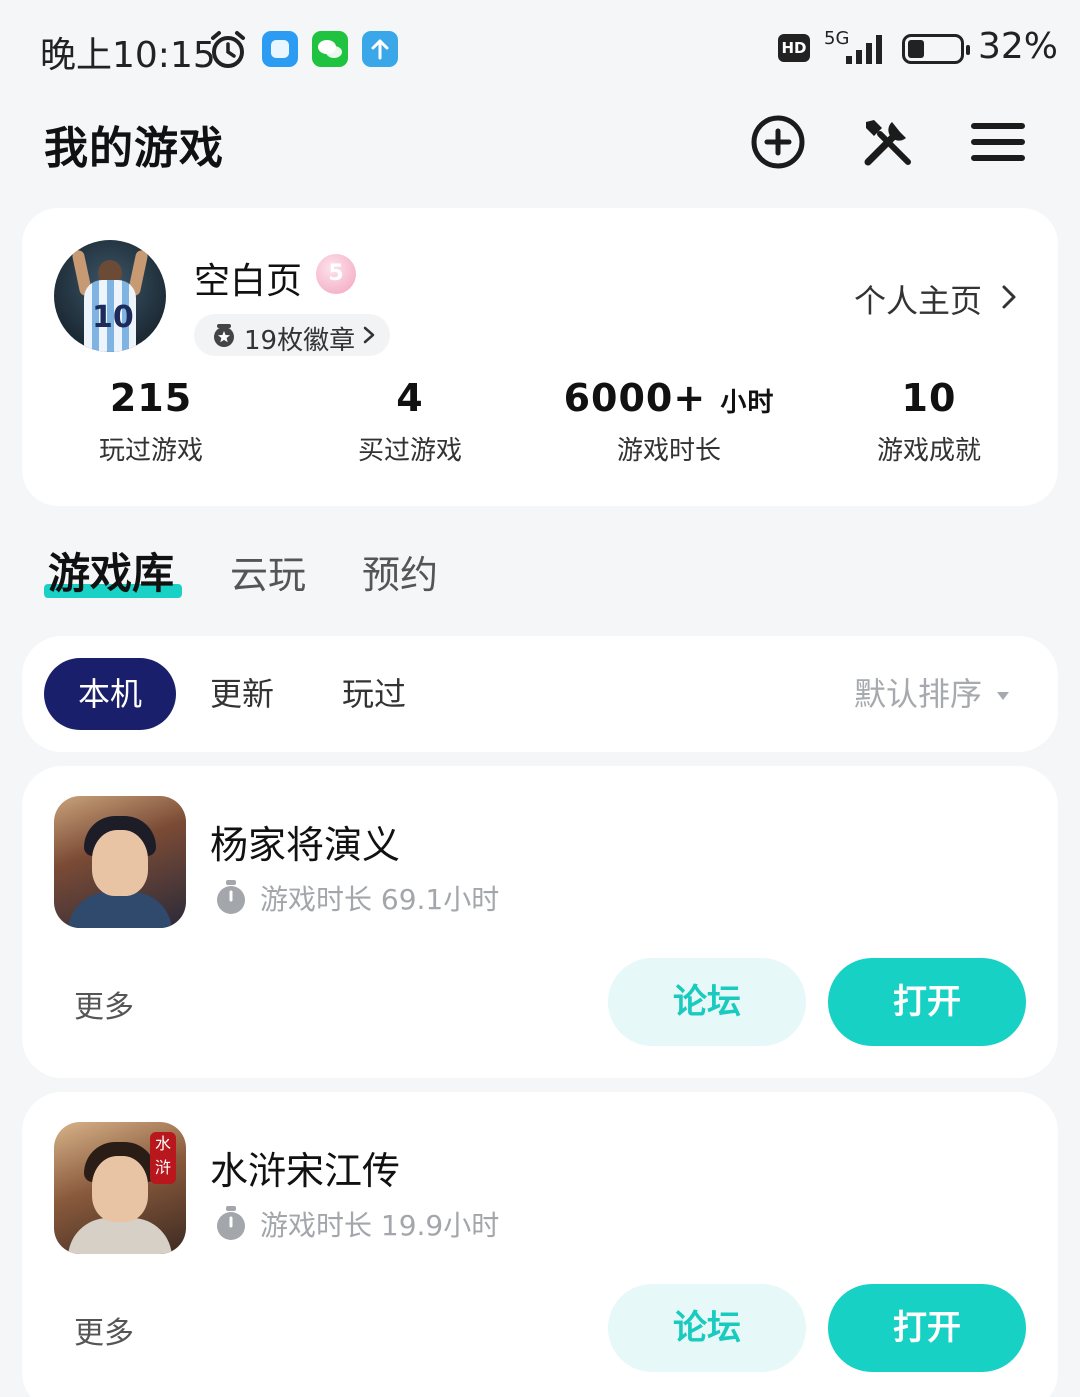  What do you see at coordinates (778, 142) in the screenshot?
I see `add-circle-icon` at bounding box center [778, 142].